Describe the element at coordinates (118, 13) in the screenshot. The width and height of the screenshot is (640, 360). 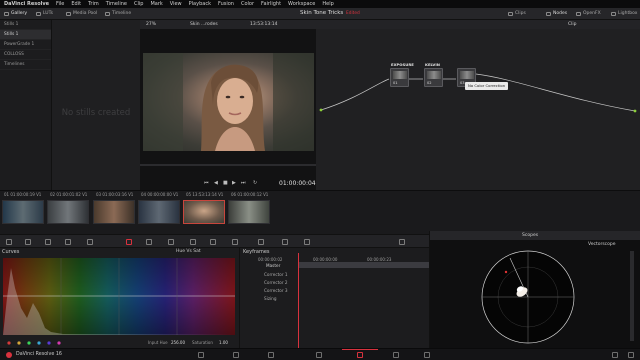
I see `timeline-tab: Timeline` at that location.